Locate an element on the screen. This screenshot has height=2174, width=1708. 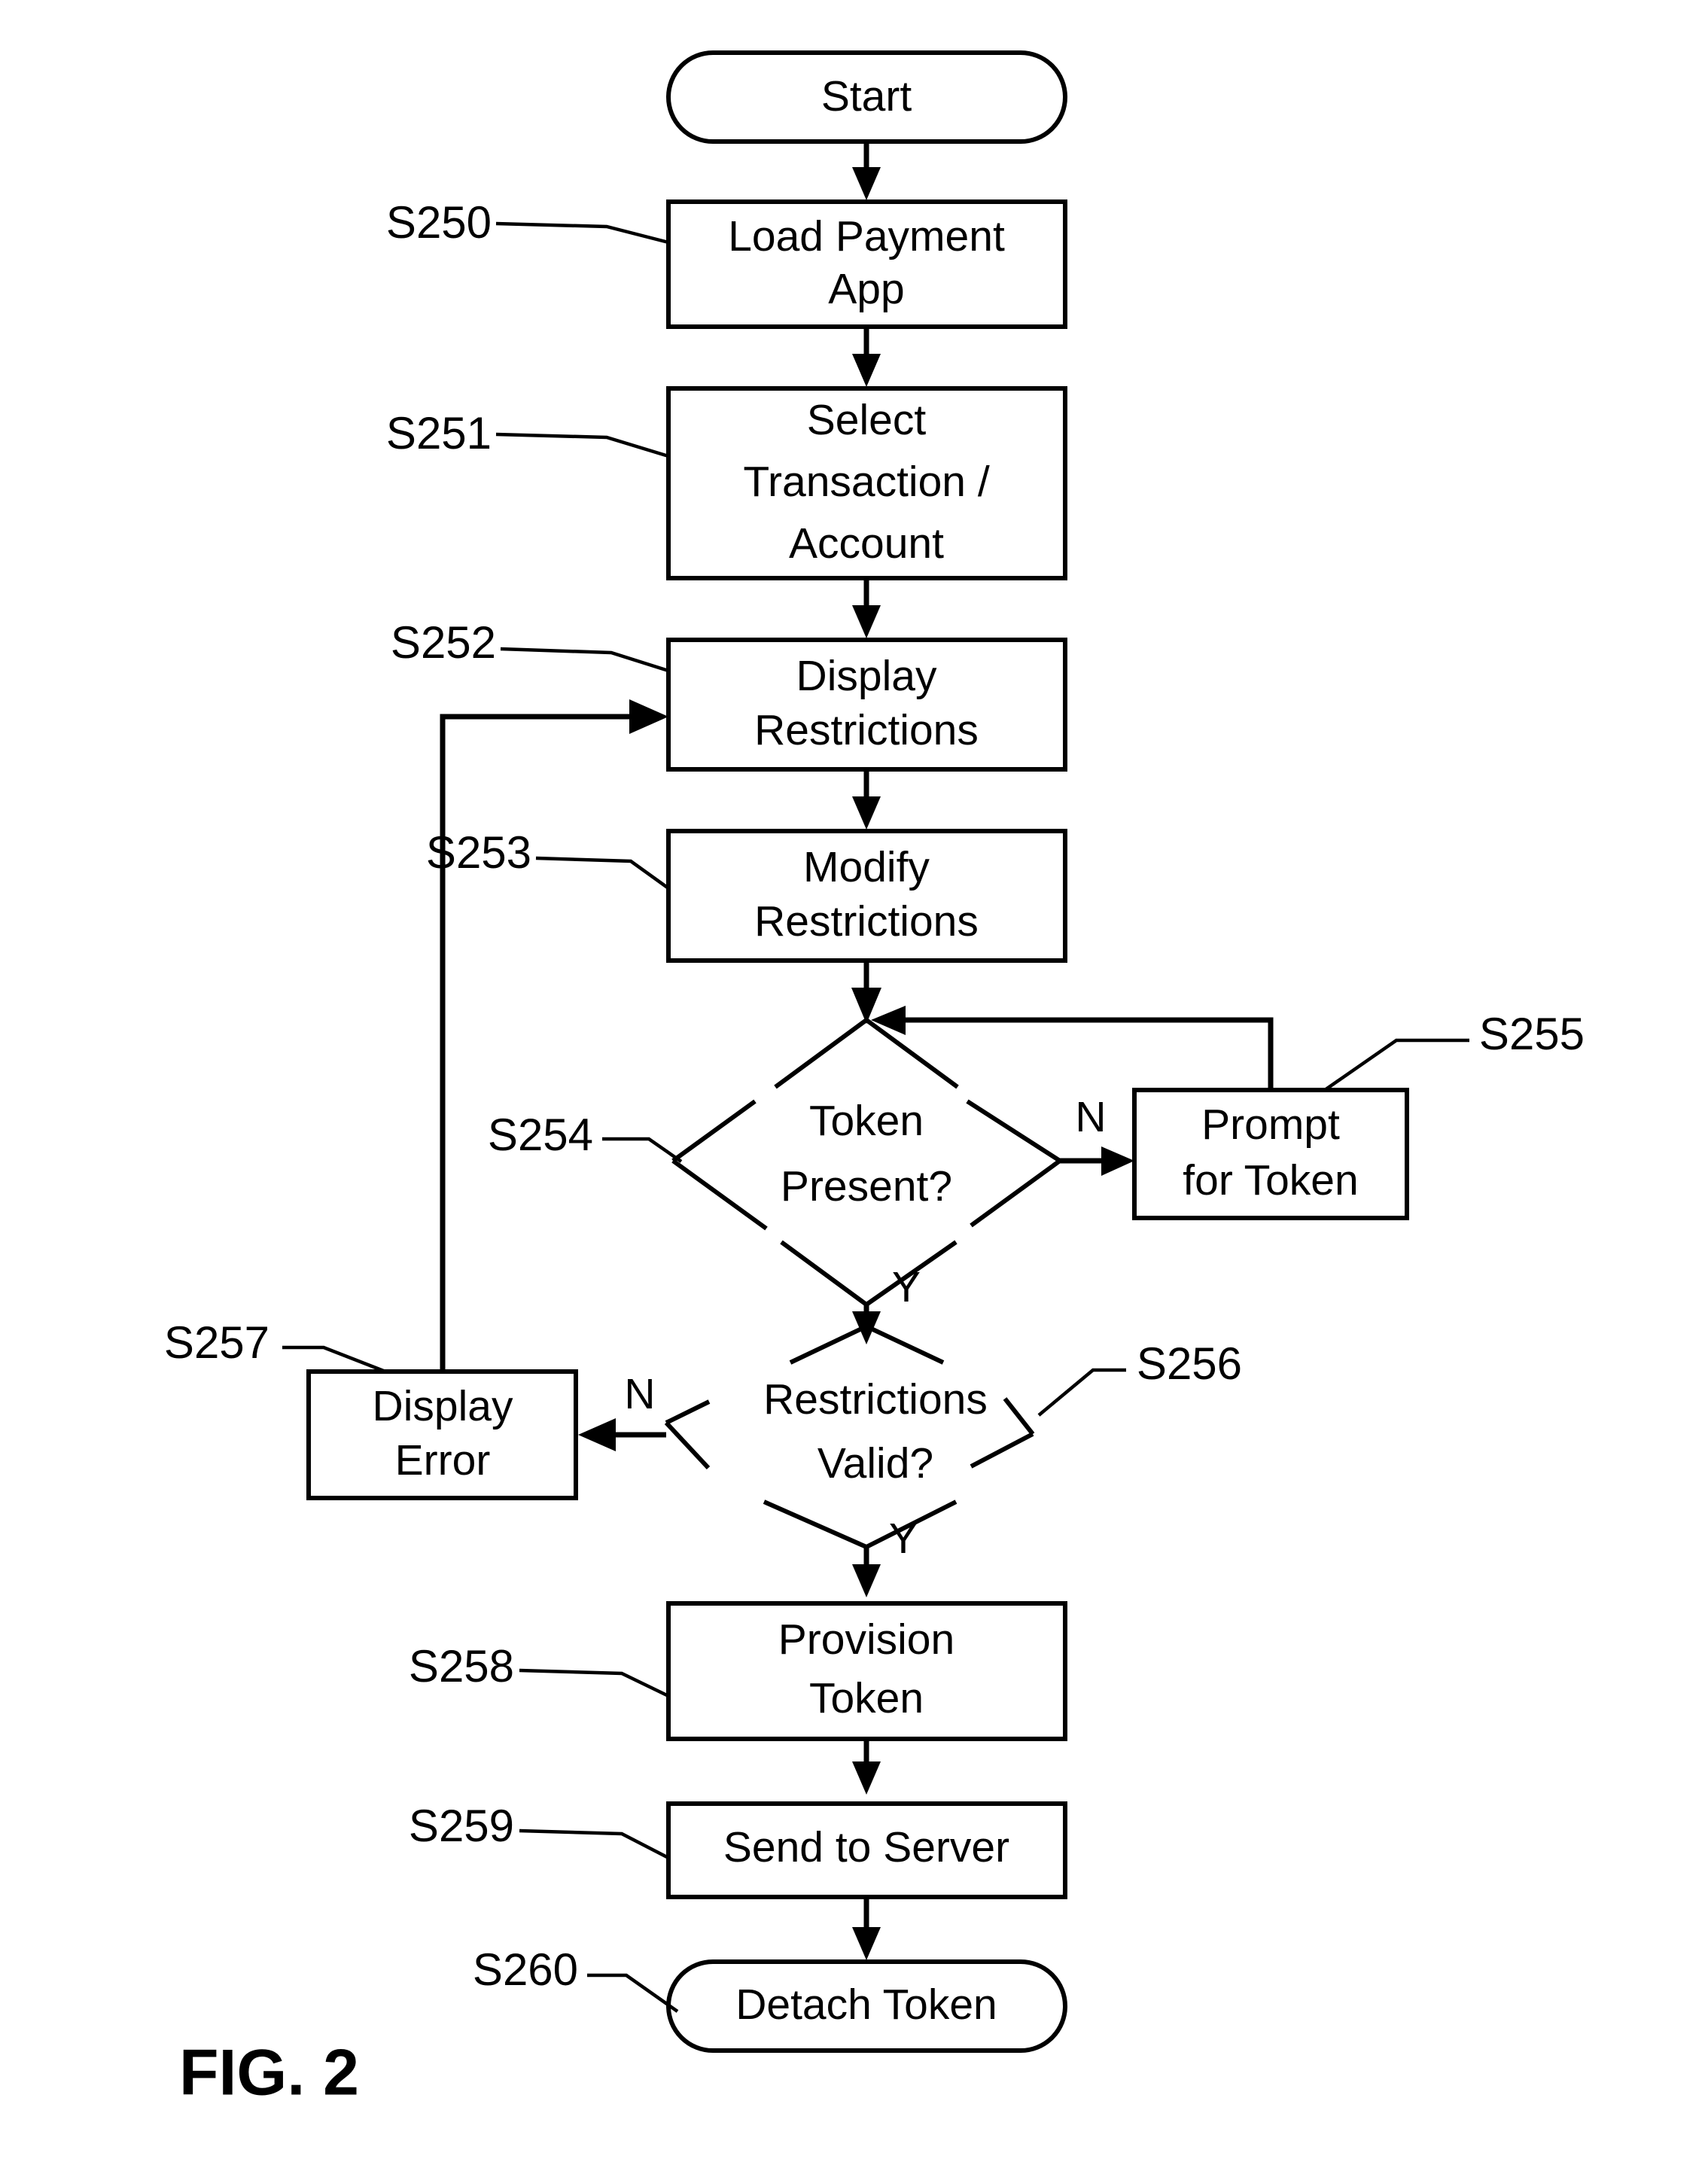
select-transaction-label-line2: Transaction / is located at coordinates (866, 482).